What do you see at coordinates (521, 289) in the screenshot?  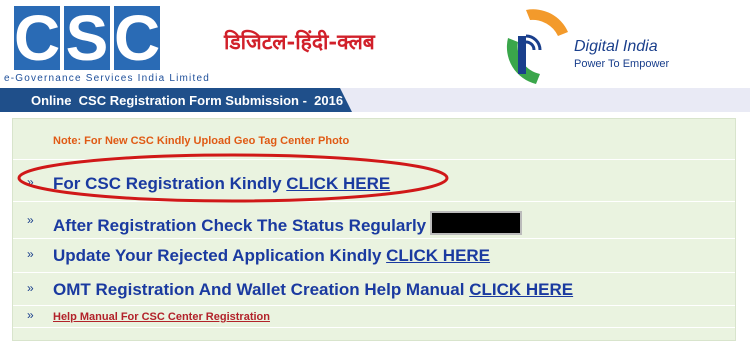 I see `omt-help-manual-link: CLICK HERE` at bounding box center [521, 289].